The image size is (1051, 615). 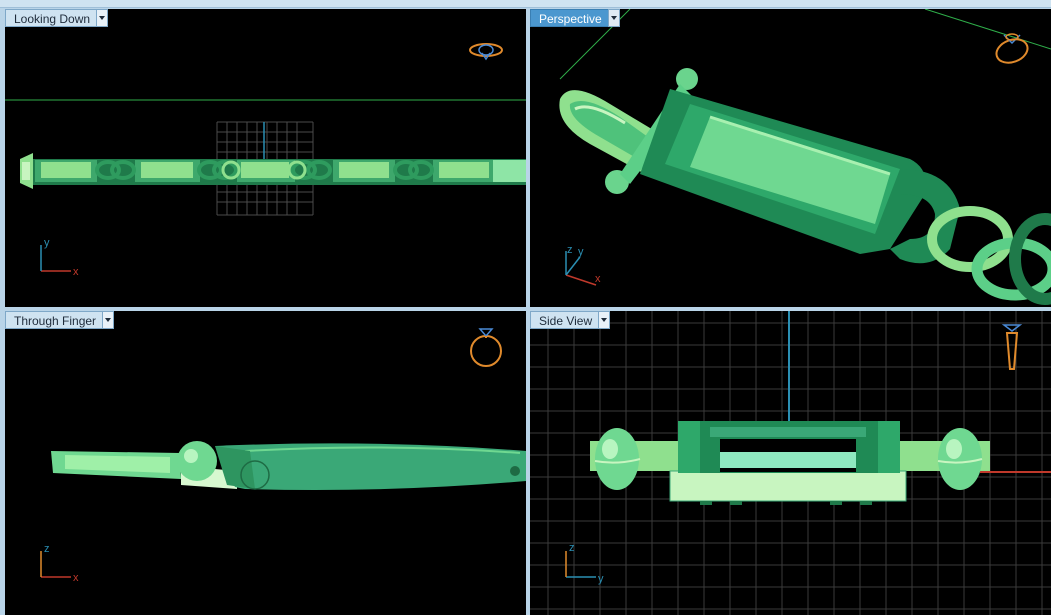 What do you see at coordinates (59, 257) in the screenshot?
I see `axis-indicator: y x` at bounding box center [59, 257].